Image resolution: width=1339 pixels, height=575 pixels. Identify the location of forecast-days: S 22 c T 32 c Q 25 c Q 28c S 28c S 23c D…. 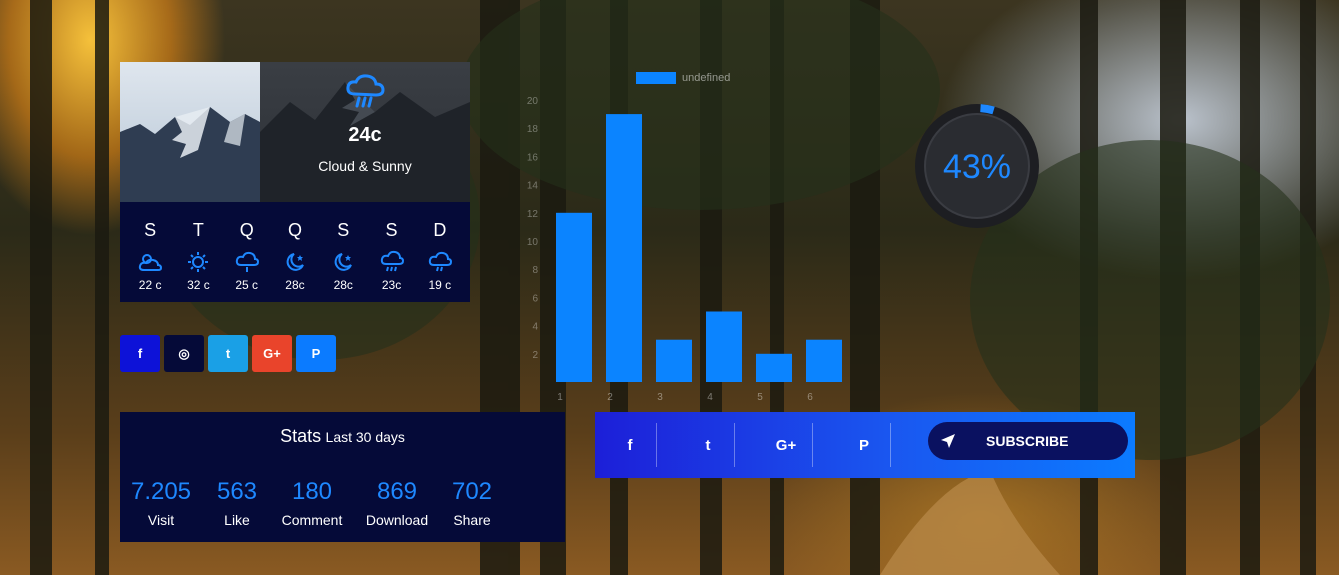
(295, 252).